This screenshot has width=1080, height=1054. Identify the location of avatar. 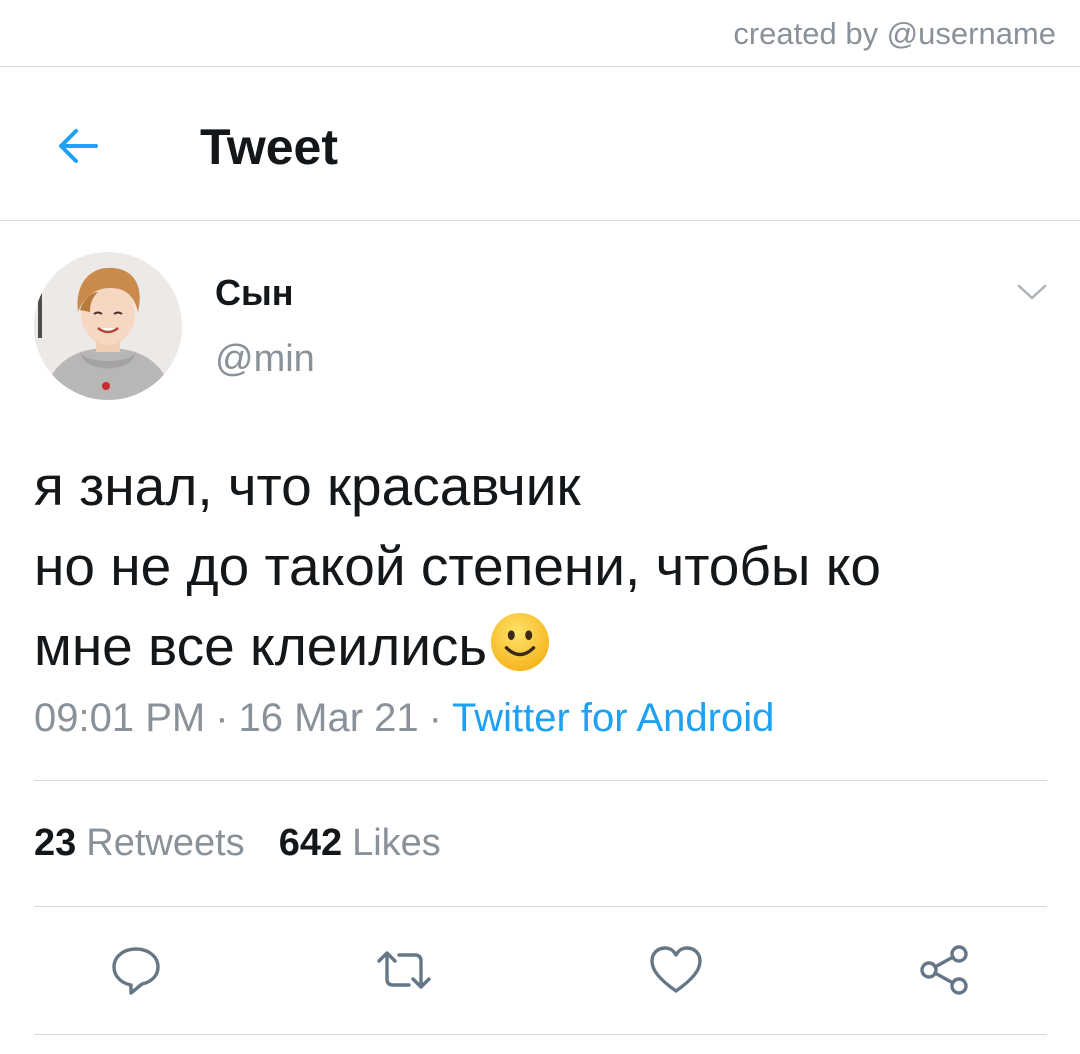
(108, 326).